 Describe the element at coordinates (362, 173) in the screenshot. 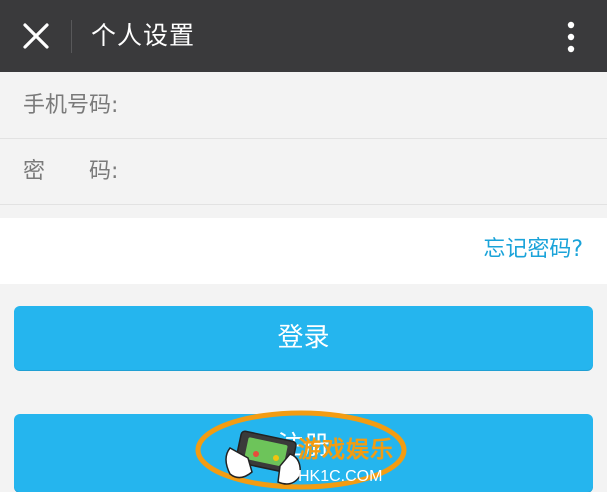

I see `password-input` at that location.